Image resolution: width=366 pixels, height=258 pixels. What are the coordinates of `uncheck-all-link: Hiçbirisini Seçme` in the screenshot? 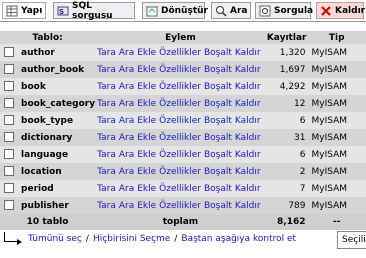 It's located at (131, 239).